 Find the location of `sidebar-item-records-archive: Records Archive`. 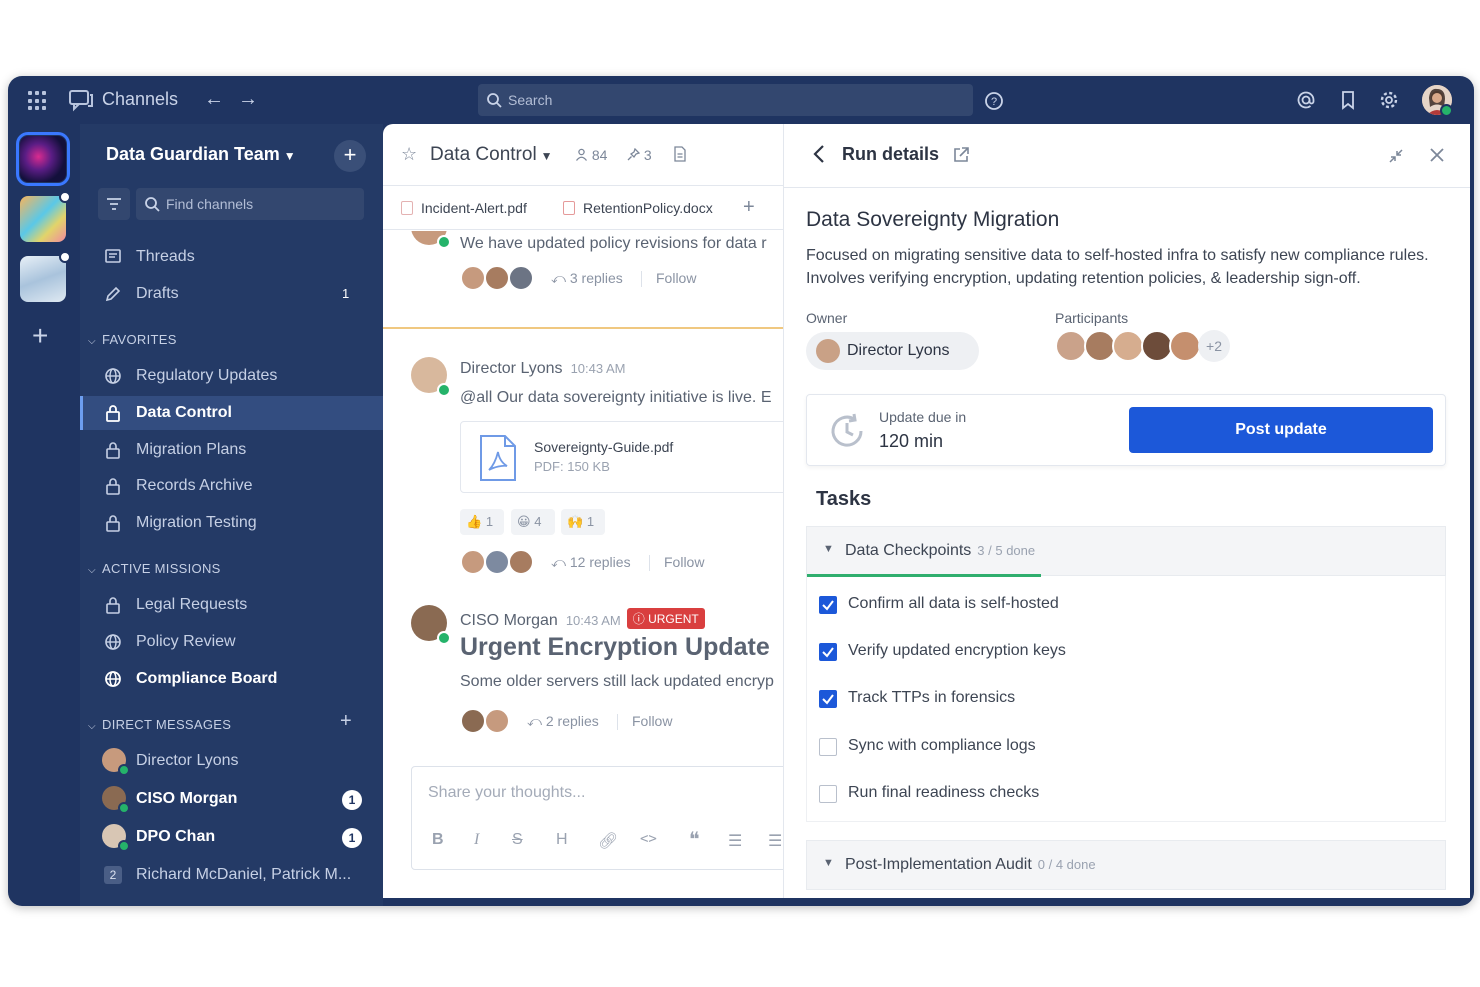

sidebar-item-records-archive: Records Archive is located at coordinates (231, 486).